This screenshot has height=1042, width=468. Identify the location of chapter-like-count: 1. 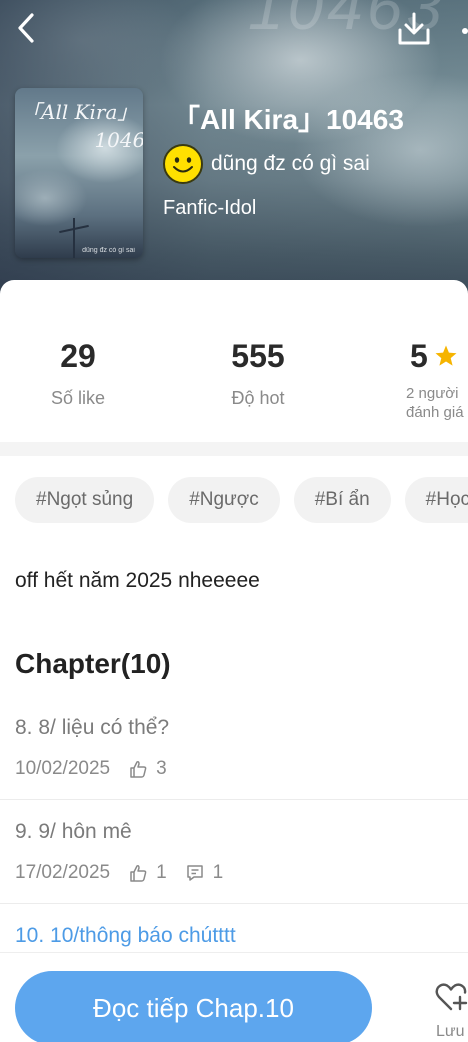
(161, 872).